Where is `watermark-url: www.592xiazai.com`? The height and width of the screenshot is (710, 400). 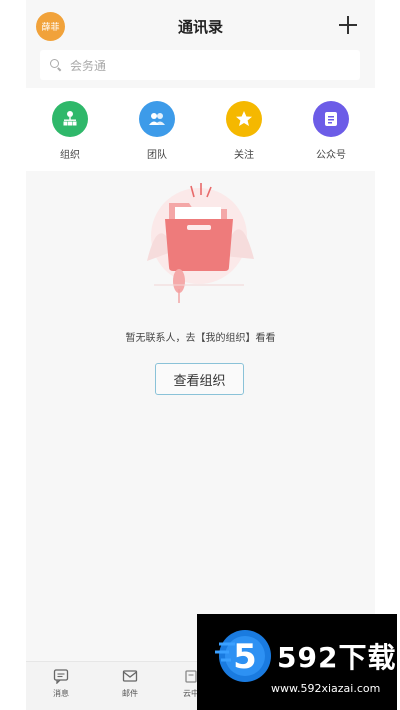
watermark-url: www.592xiazai.com is located at coordinates (326, 688).